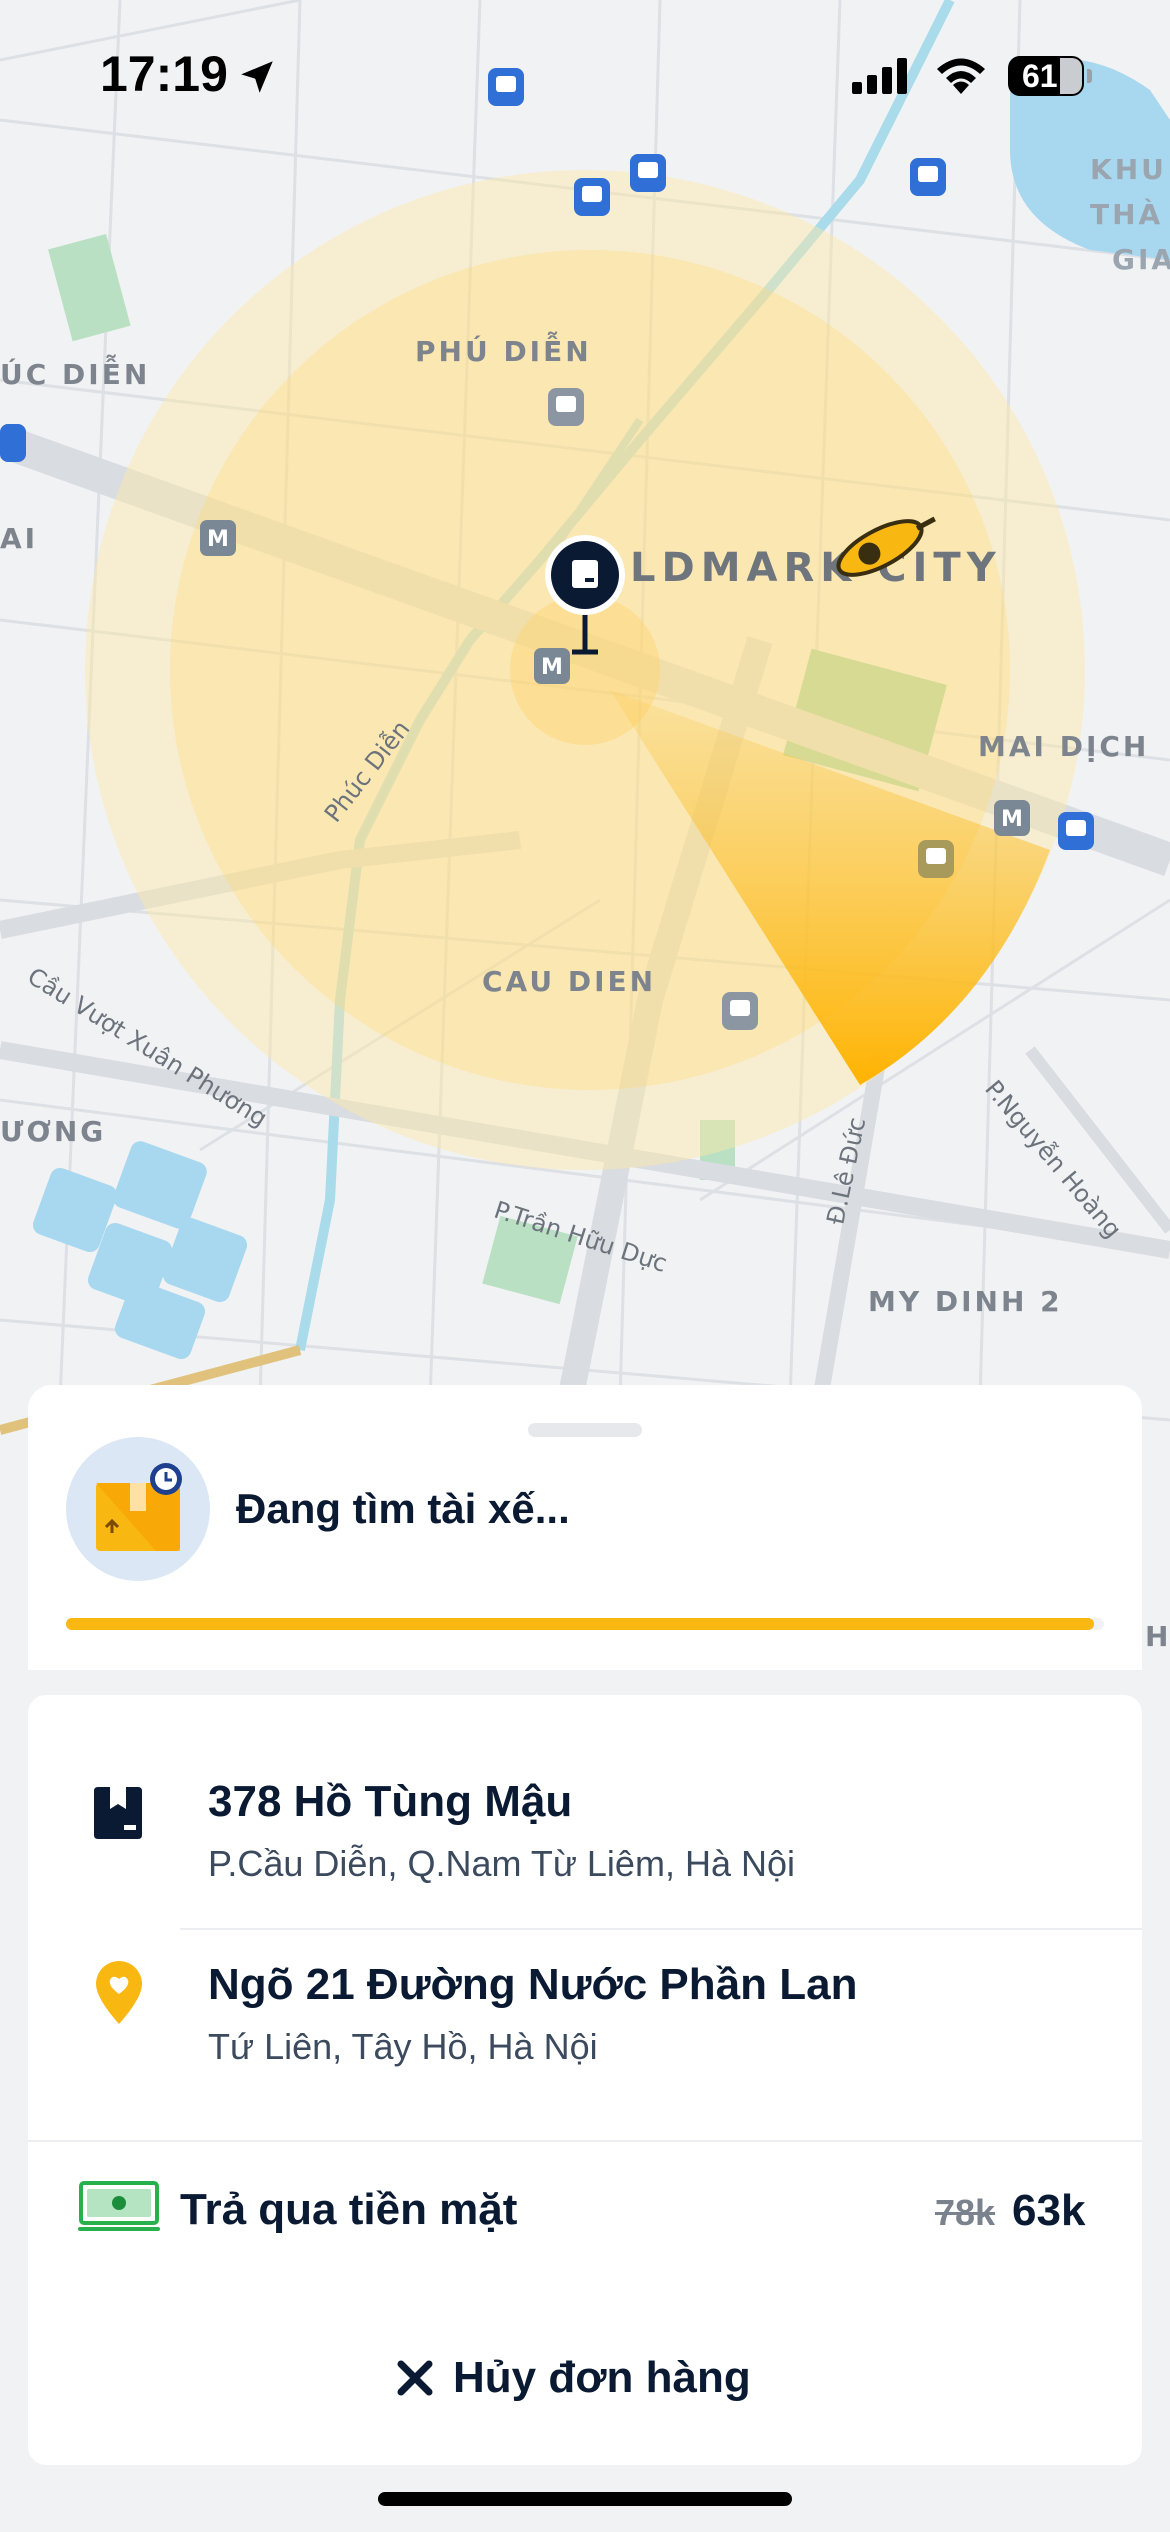 This screenshot has height=2532, width=1170. Describe the element at coordinates (585, 595) in the screenshot. I see `pickup-pin-icon` at that location.